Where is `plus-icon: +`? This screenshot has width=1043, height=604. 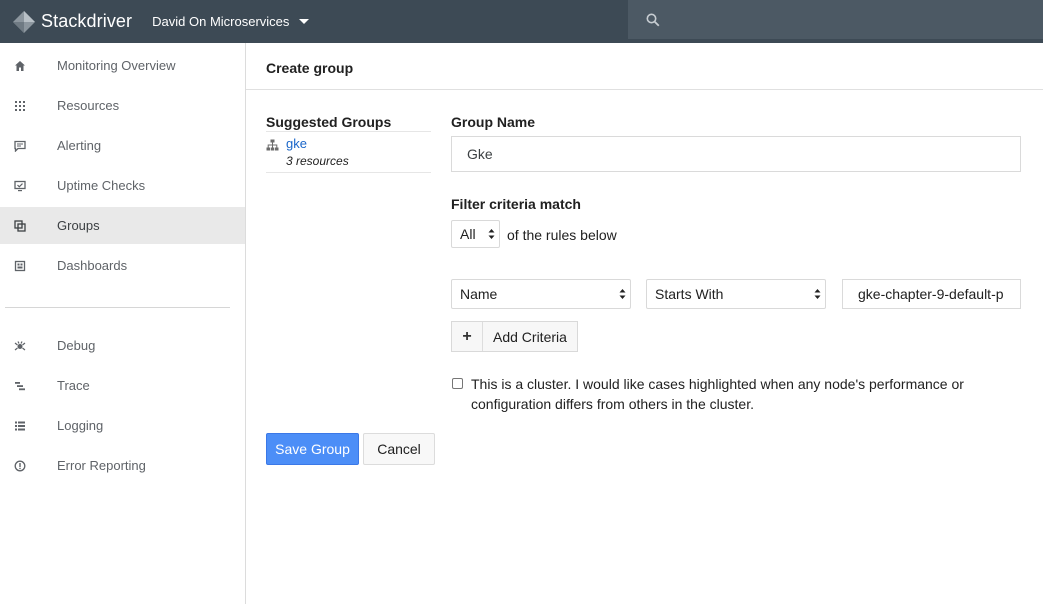
plus-icon: + is located at coordinates (467, 336).